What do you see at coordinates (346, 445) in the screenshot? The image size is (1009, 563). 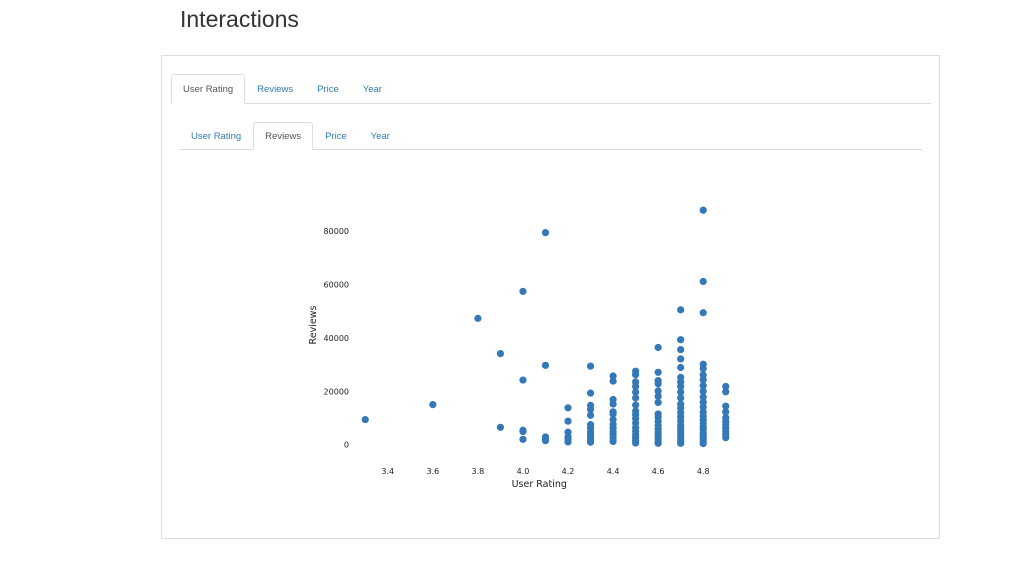 I see `y-tick-label: 0` at bounding box center [346, 445].